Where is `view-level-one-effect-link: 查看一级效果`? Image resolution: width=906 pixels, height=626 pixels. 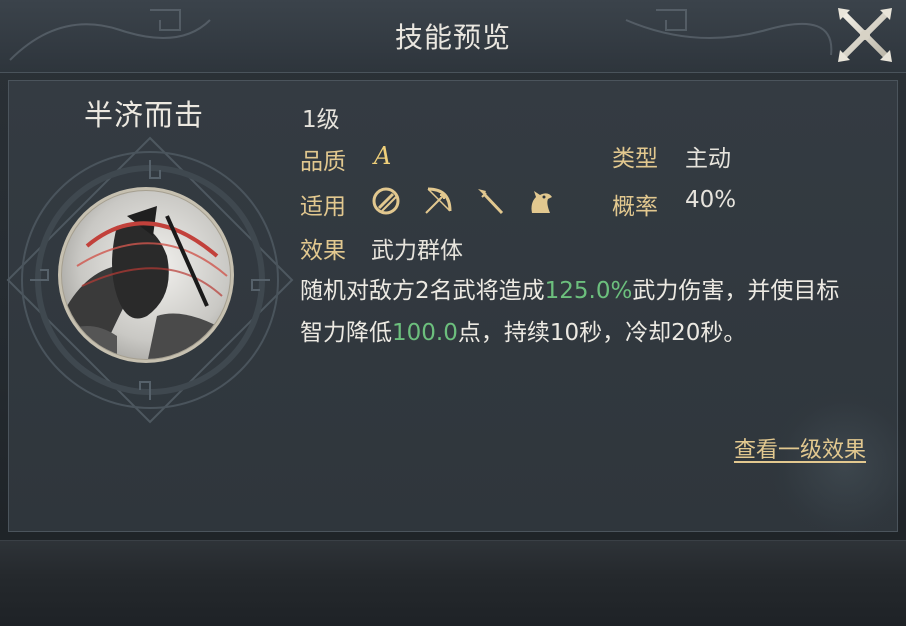 view-level-one-effect-link: 查看一级效果 is located at coordinates (800, 448).